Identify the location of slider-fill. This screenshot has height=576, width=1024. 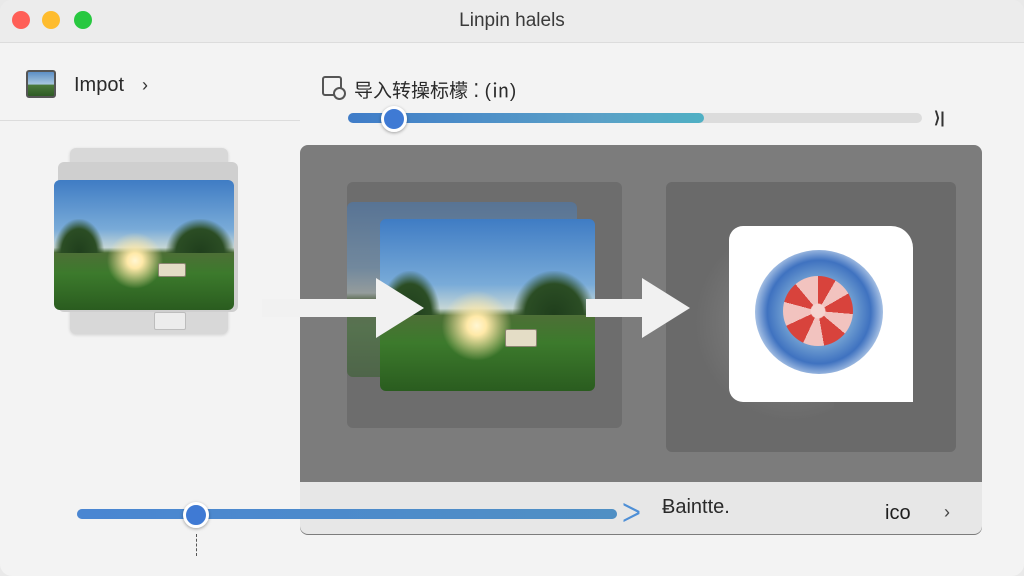
(347, 514).